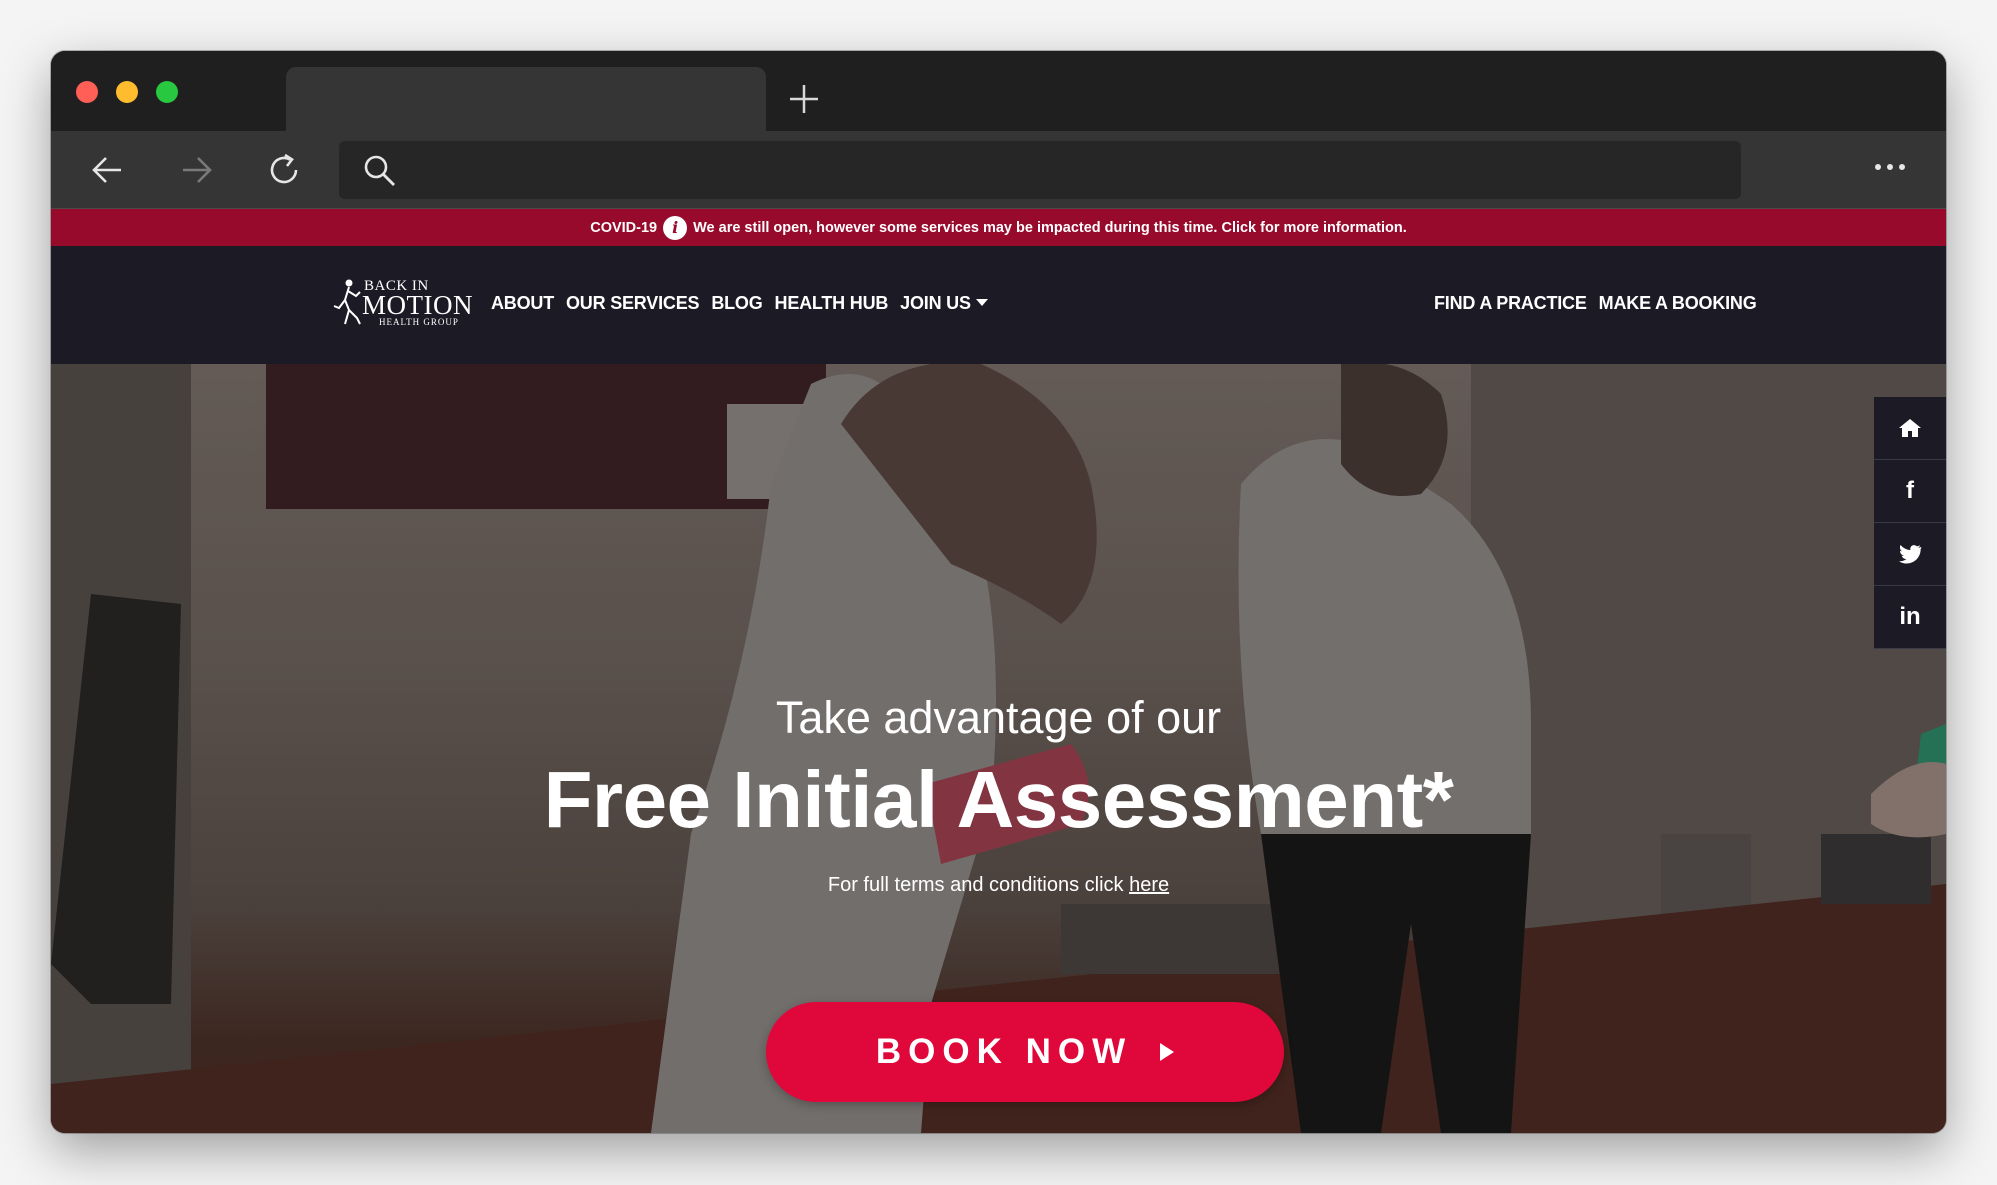 The image size is (1997, 1185). What do you see at coordinates (87, 92) in the screenshot?
I see `close-window-button` at bounding box center [87, 92].